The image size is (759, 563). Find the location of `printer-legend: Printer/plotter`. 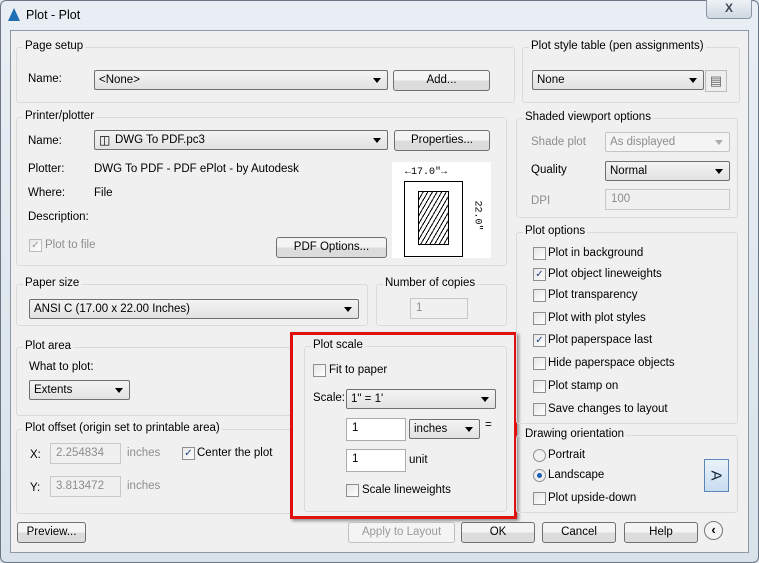

printer-legend: Printer/plotter is located at coordinates (60, 116).